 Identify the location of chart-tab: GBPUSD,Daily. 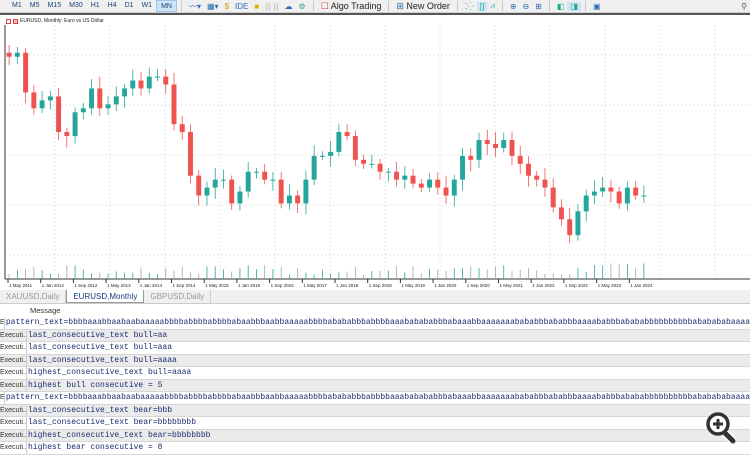
(178, 296).